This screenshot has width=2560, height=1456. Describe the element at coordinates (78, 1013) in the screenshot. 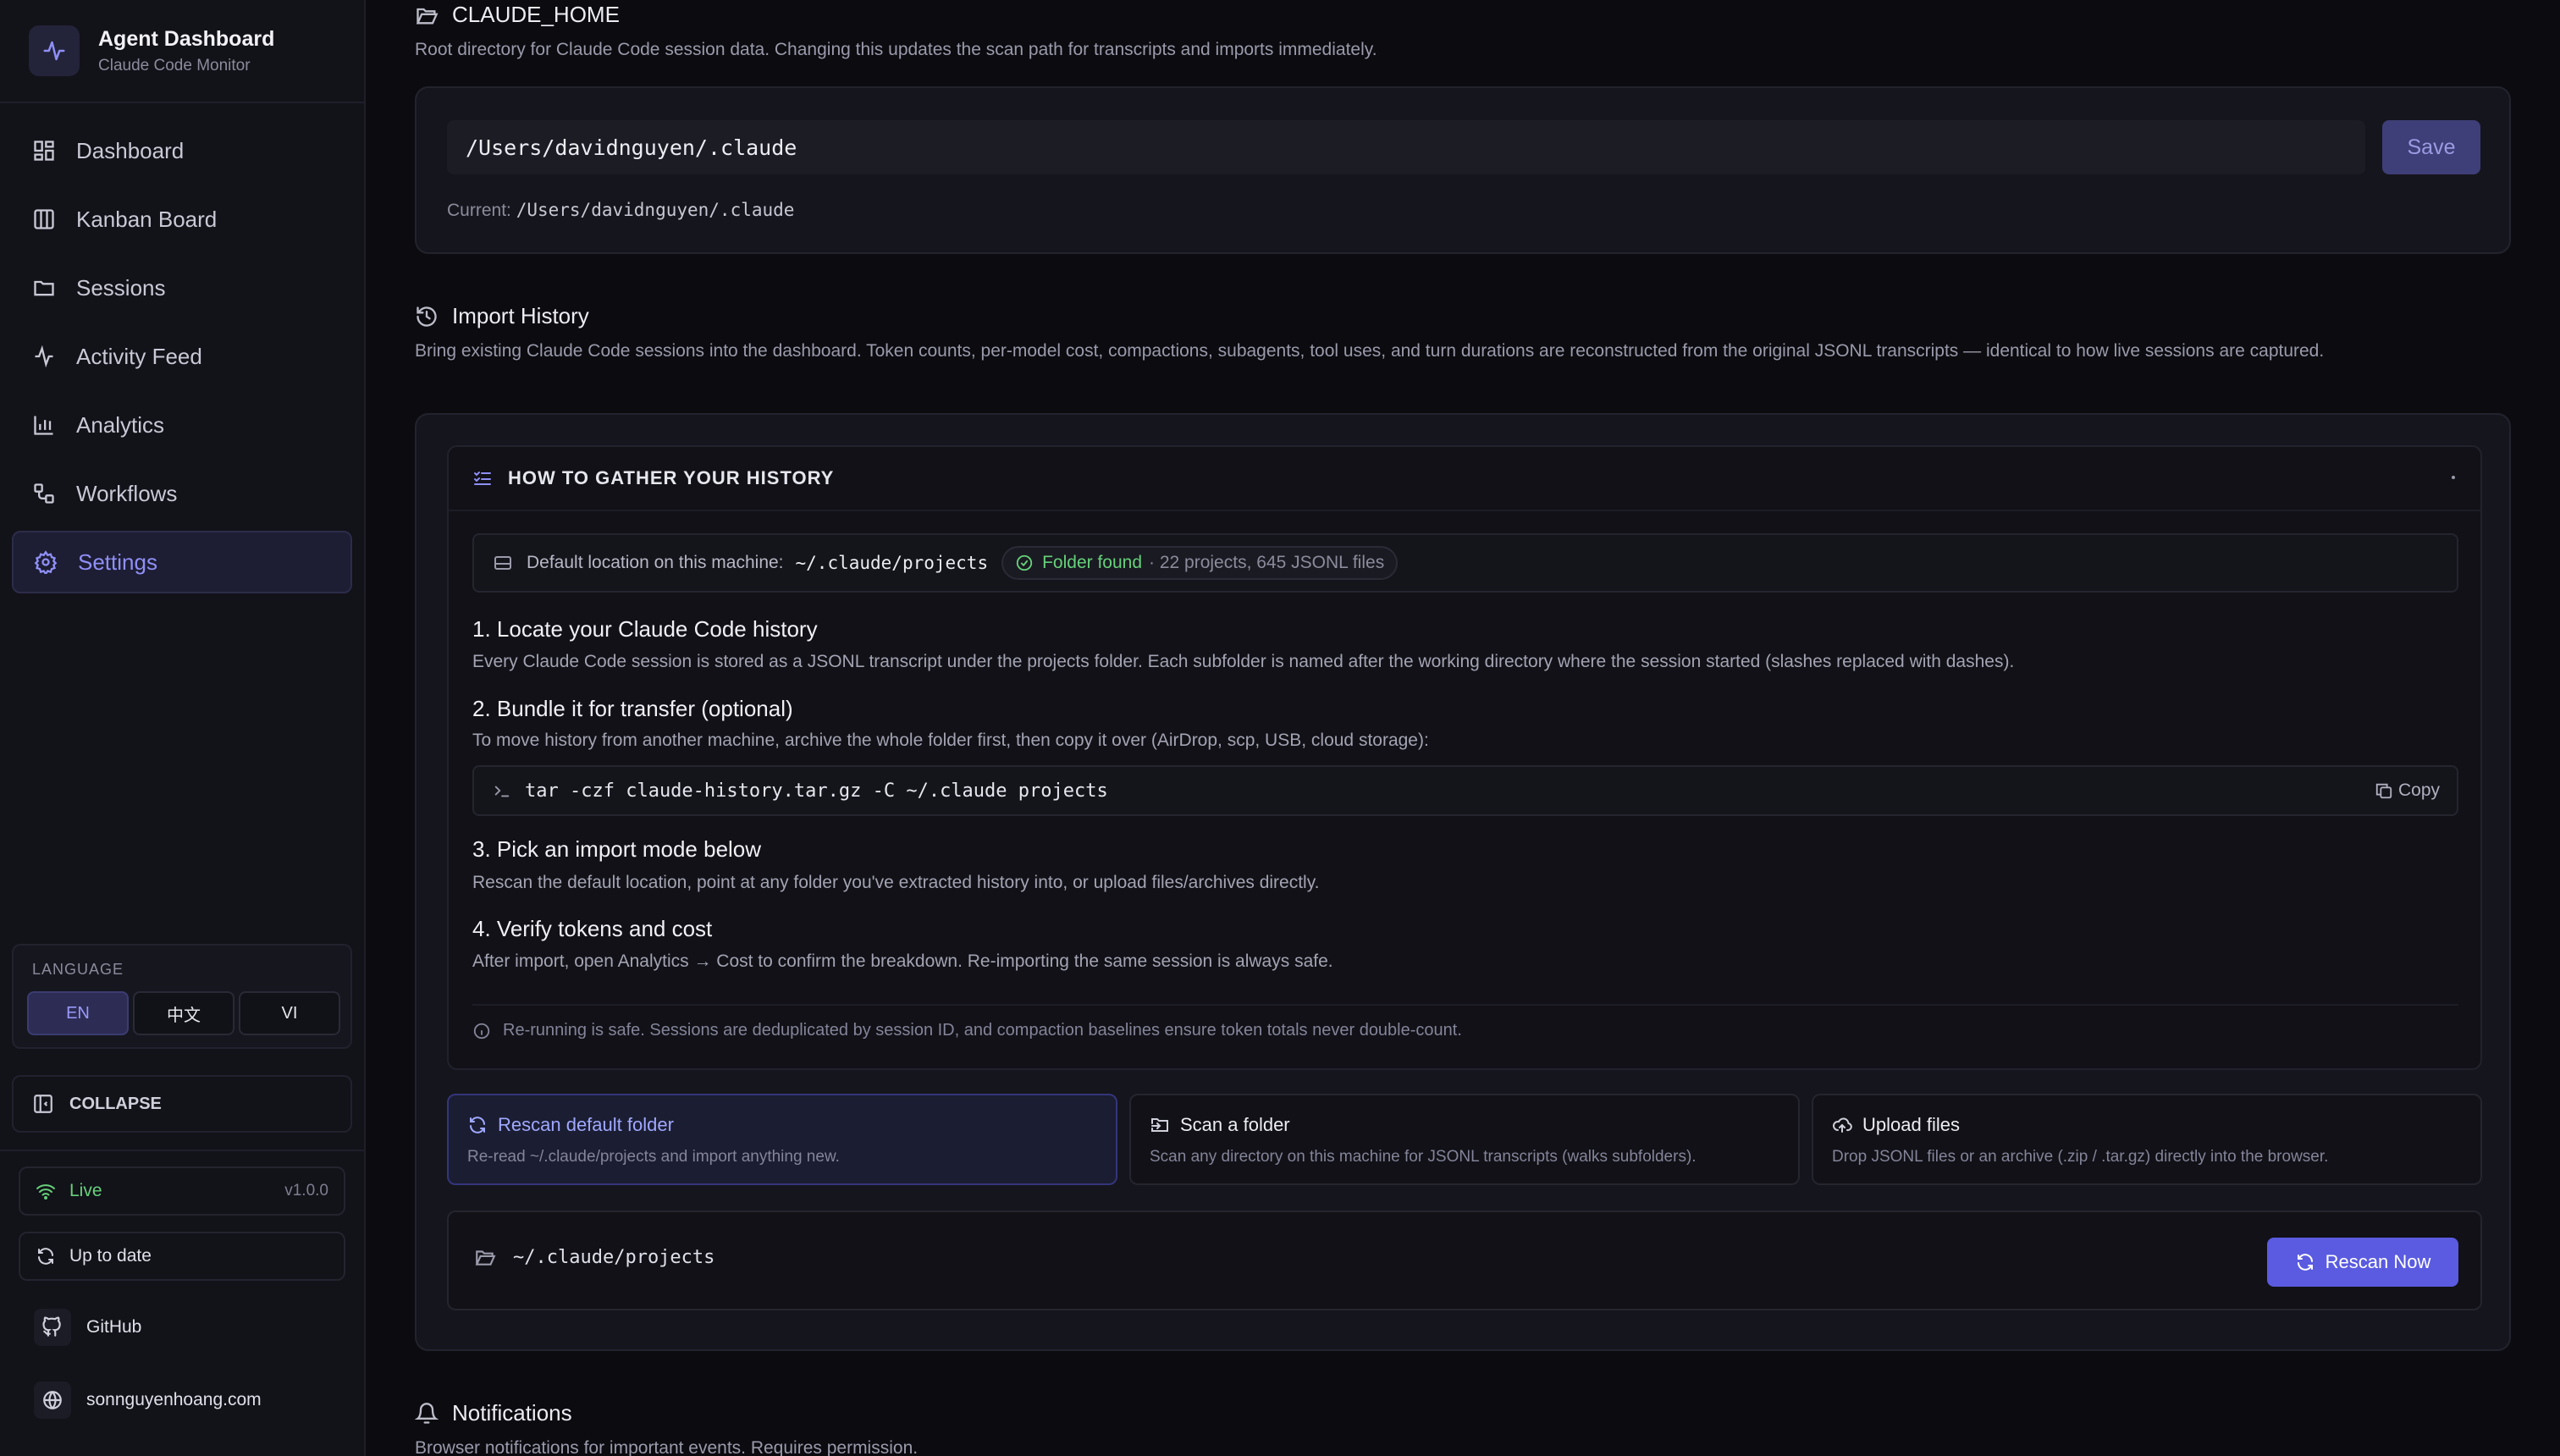

I see `language-en-button: EN` at that location.